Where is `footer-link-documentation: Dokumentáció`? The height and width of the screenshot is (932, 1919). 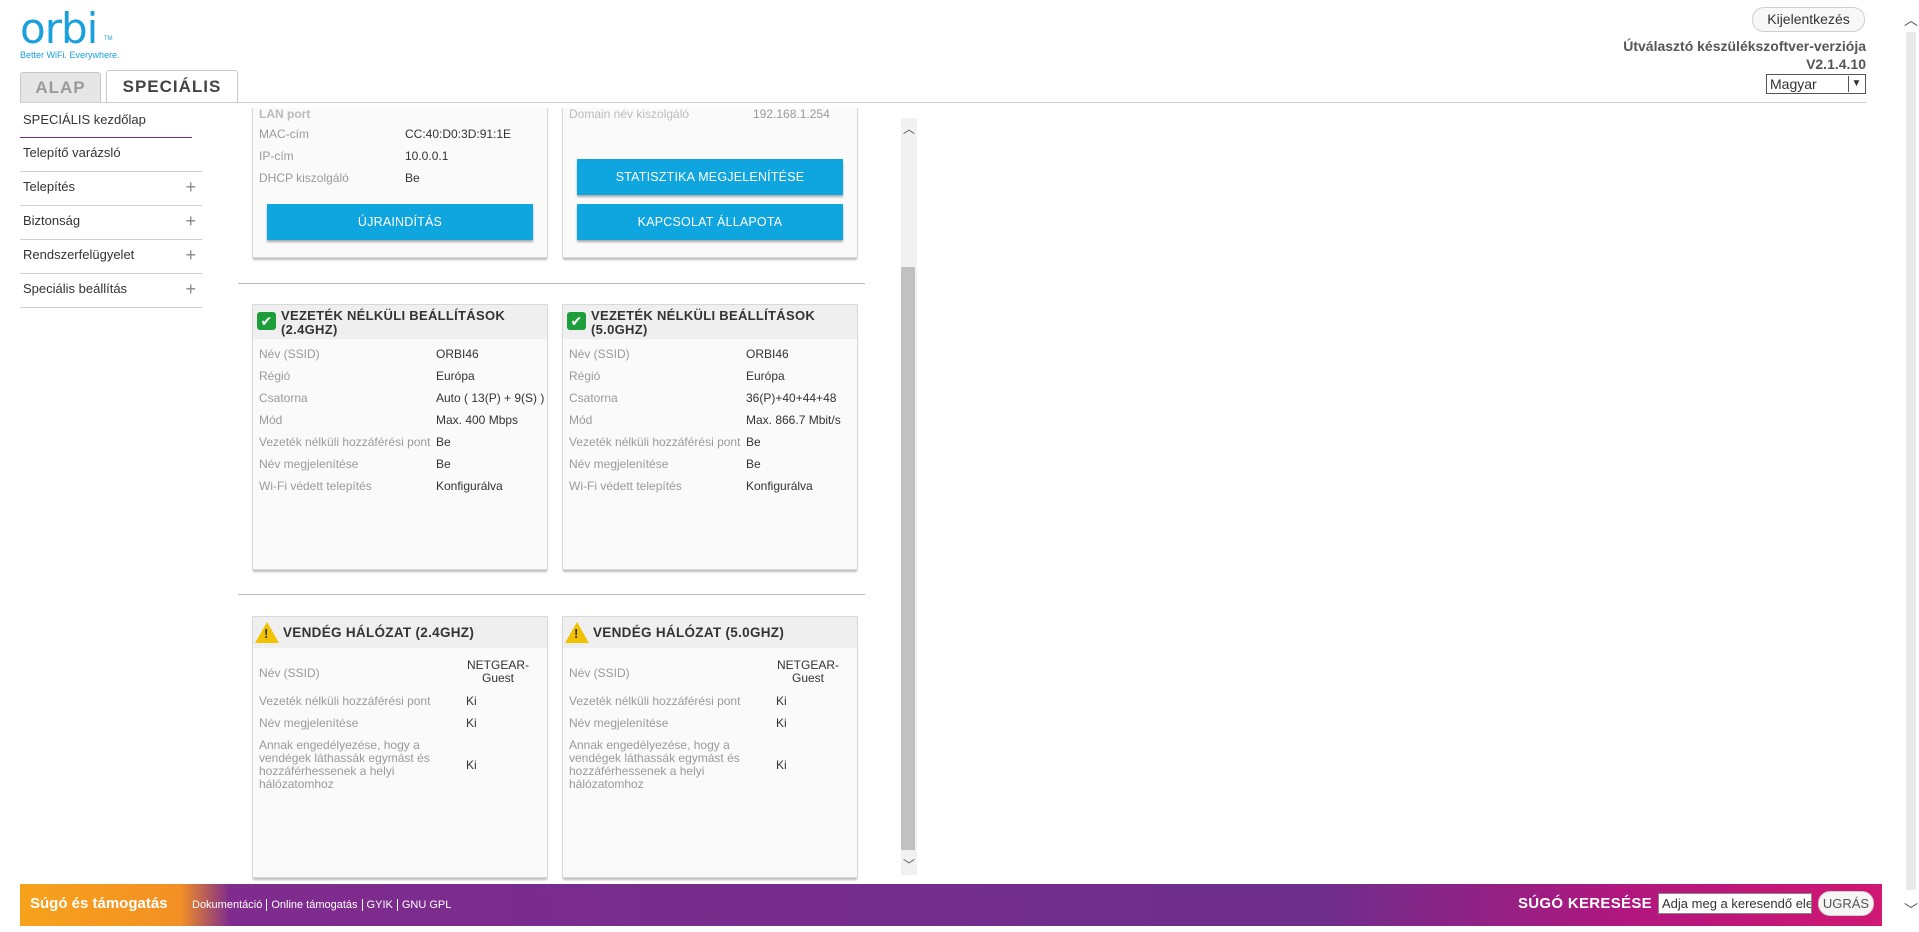
footer-link-documentation: Dokumentáció is located at coordinates (228, 905).